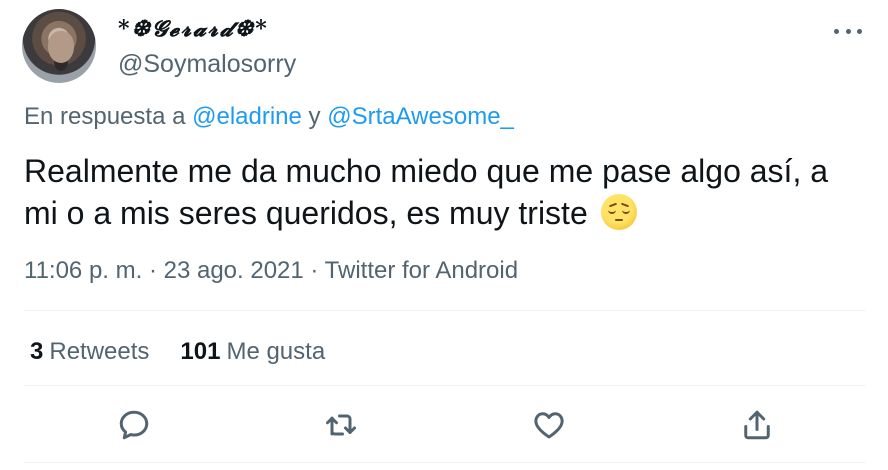 This screenshot has height=470, width=888. I want to click on mention-link-srtaawesome: @SrtaAwesome_, so click(420, 116).